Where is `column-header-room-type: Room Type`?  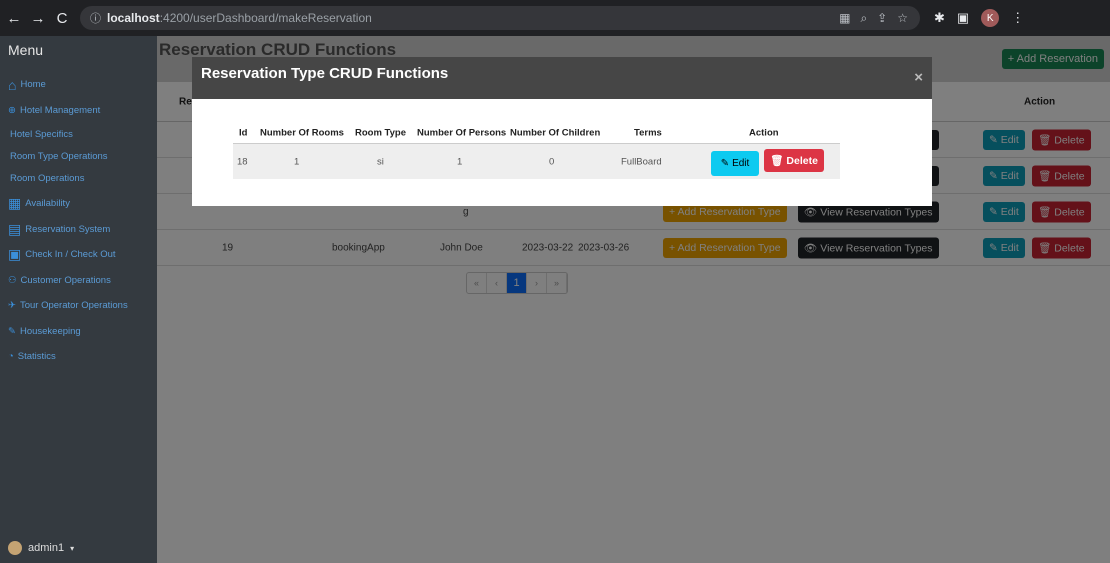 column-header-room-type: Room Type is located at coordinates (381, 132).